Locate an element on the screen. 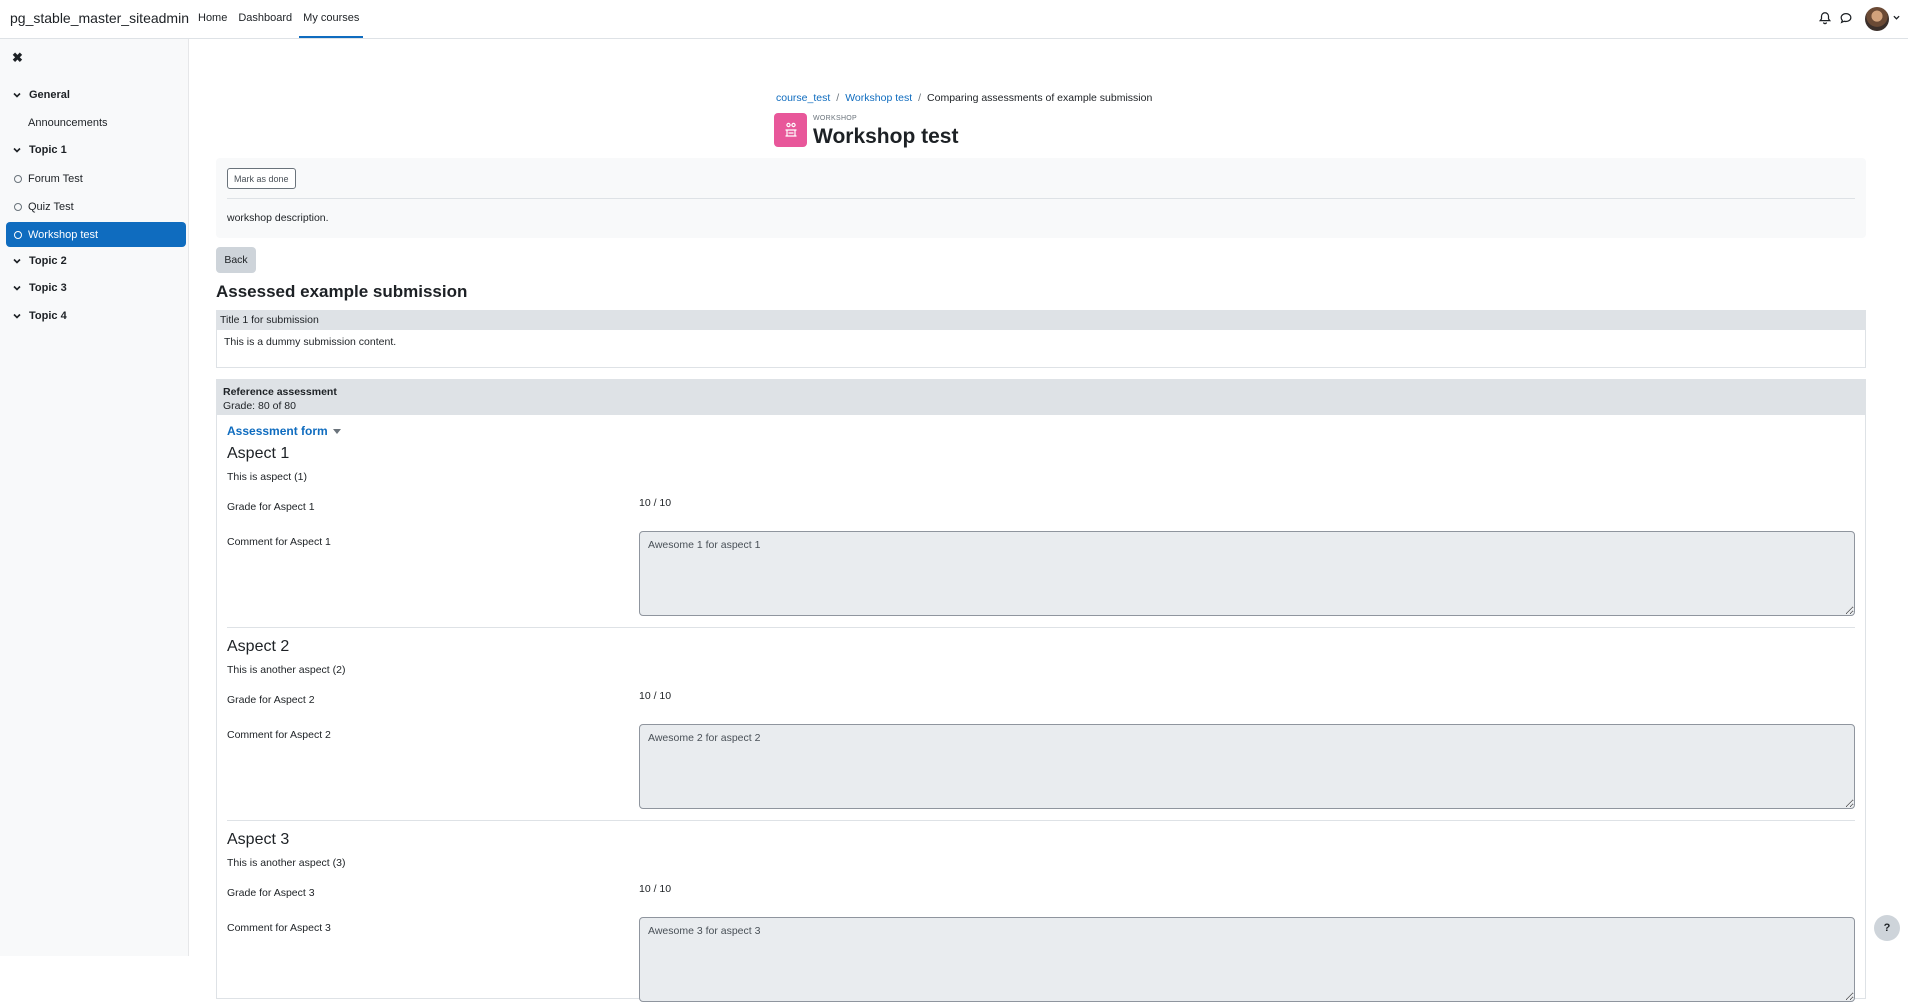 Image resolution: width=1908 pixels, height=1002 pixels. caret-down-icon is located at coordinates (336, 431).